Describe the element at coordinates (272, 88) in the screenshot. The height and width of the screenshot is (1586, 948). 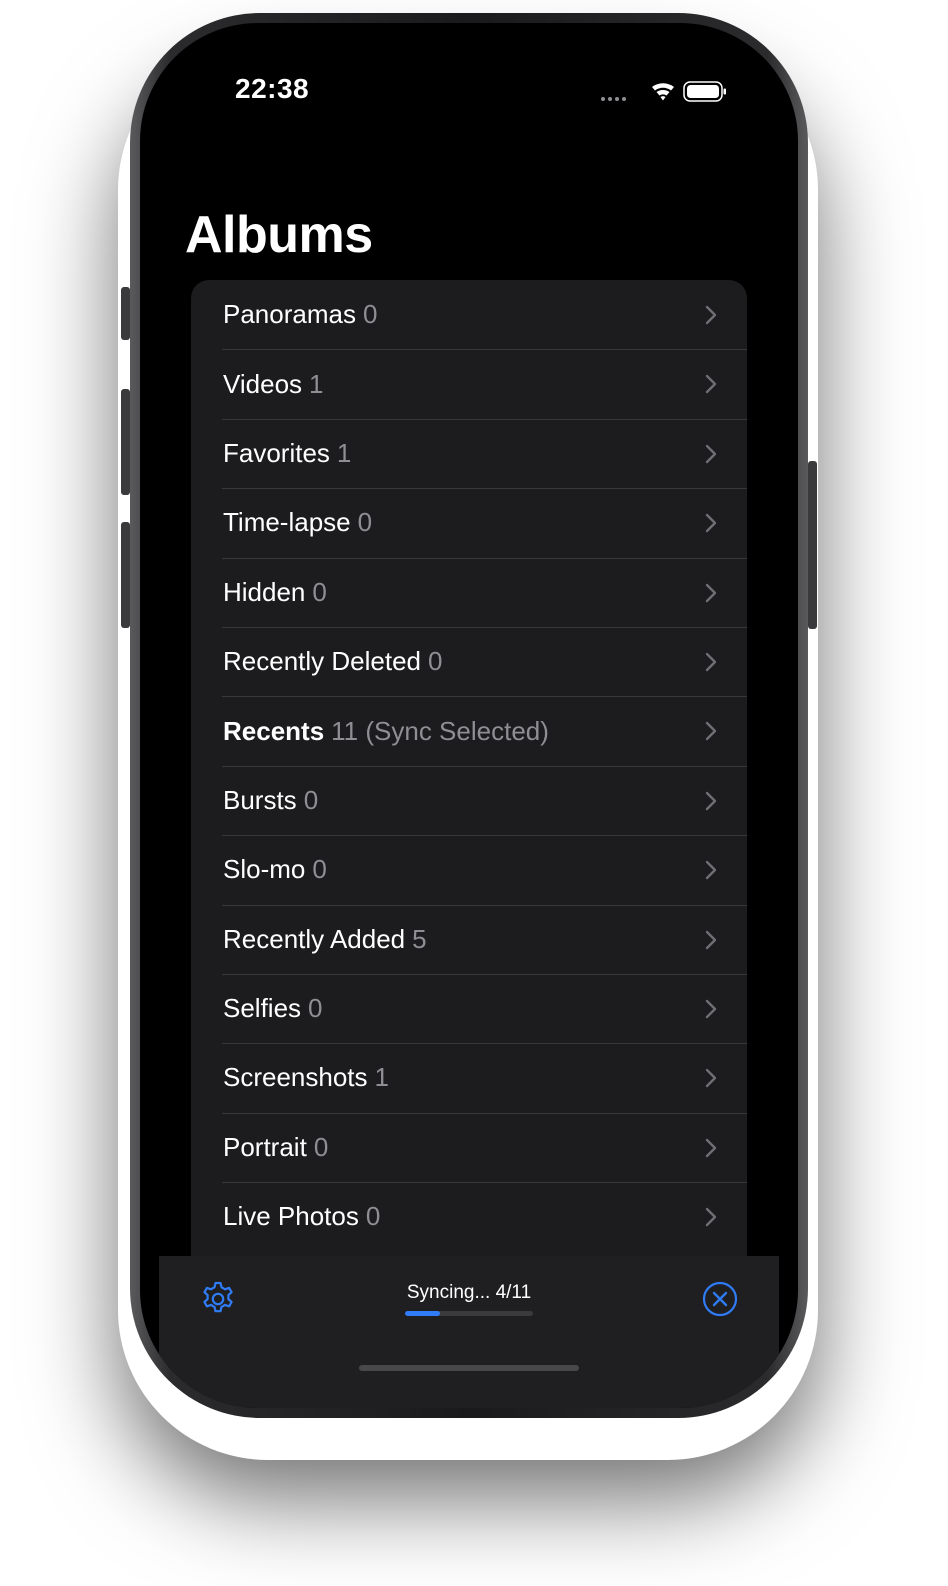
I see `status-time: 22:38` at that location.